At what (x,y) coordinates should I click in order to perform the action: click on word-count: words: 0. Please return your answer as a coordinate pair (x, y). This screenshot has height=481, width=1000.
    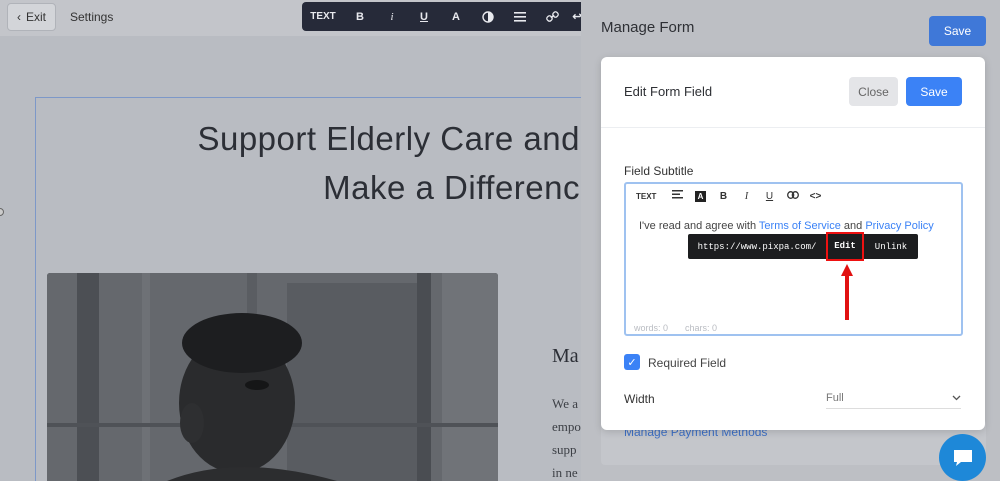
    Looking at the image, I should click on (651, 328).